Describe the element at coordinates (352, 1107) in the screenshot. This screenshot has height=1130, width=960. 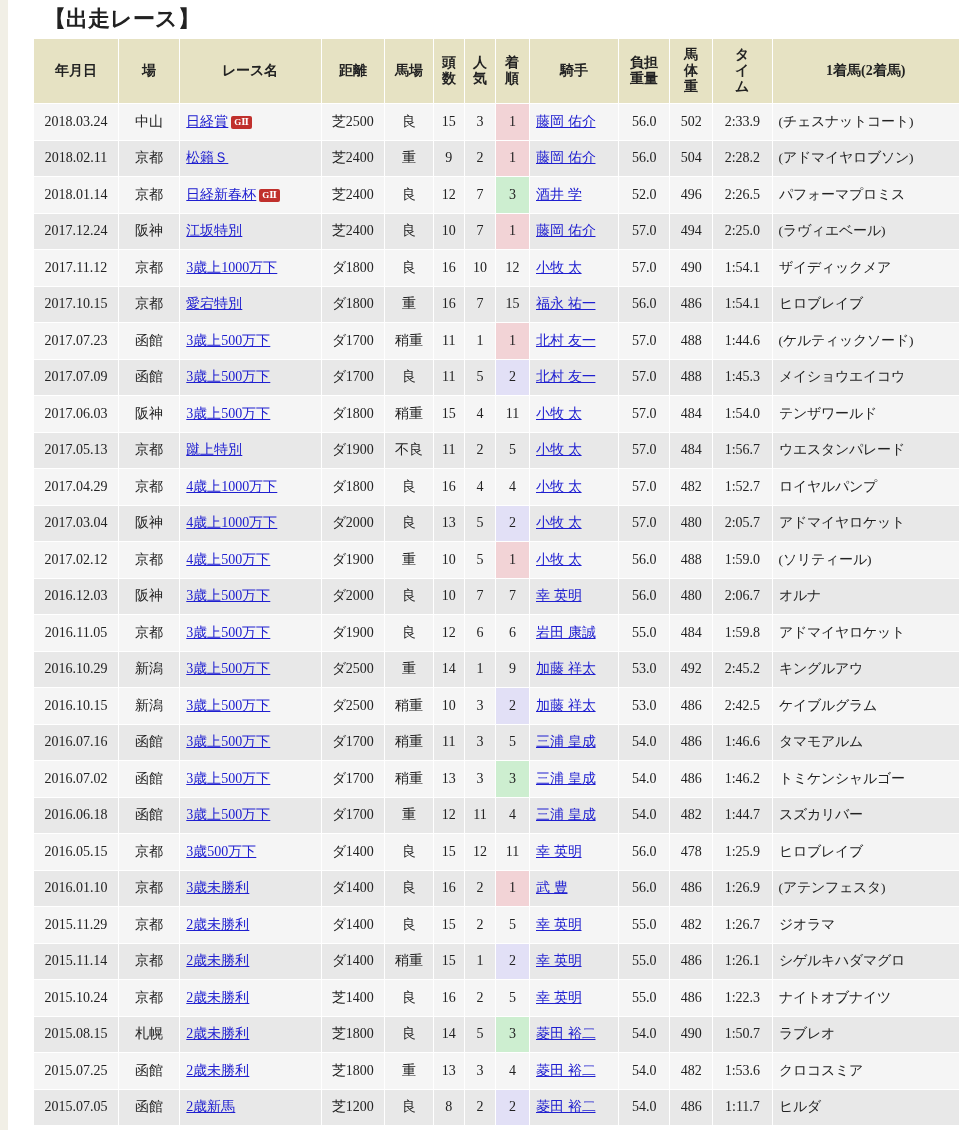
I see `distance-cell: 芝1200` at that location.